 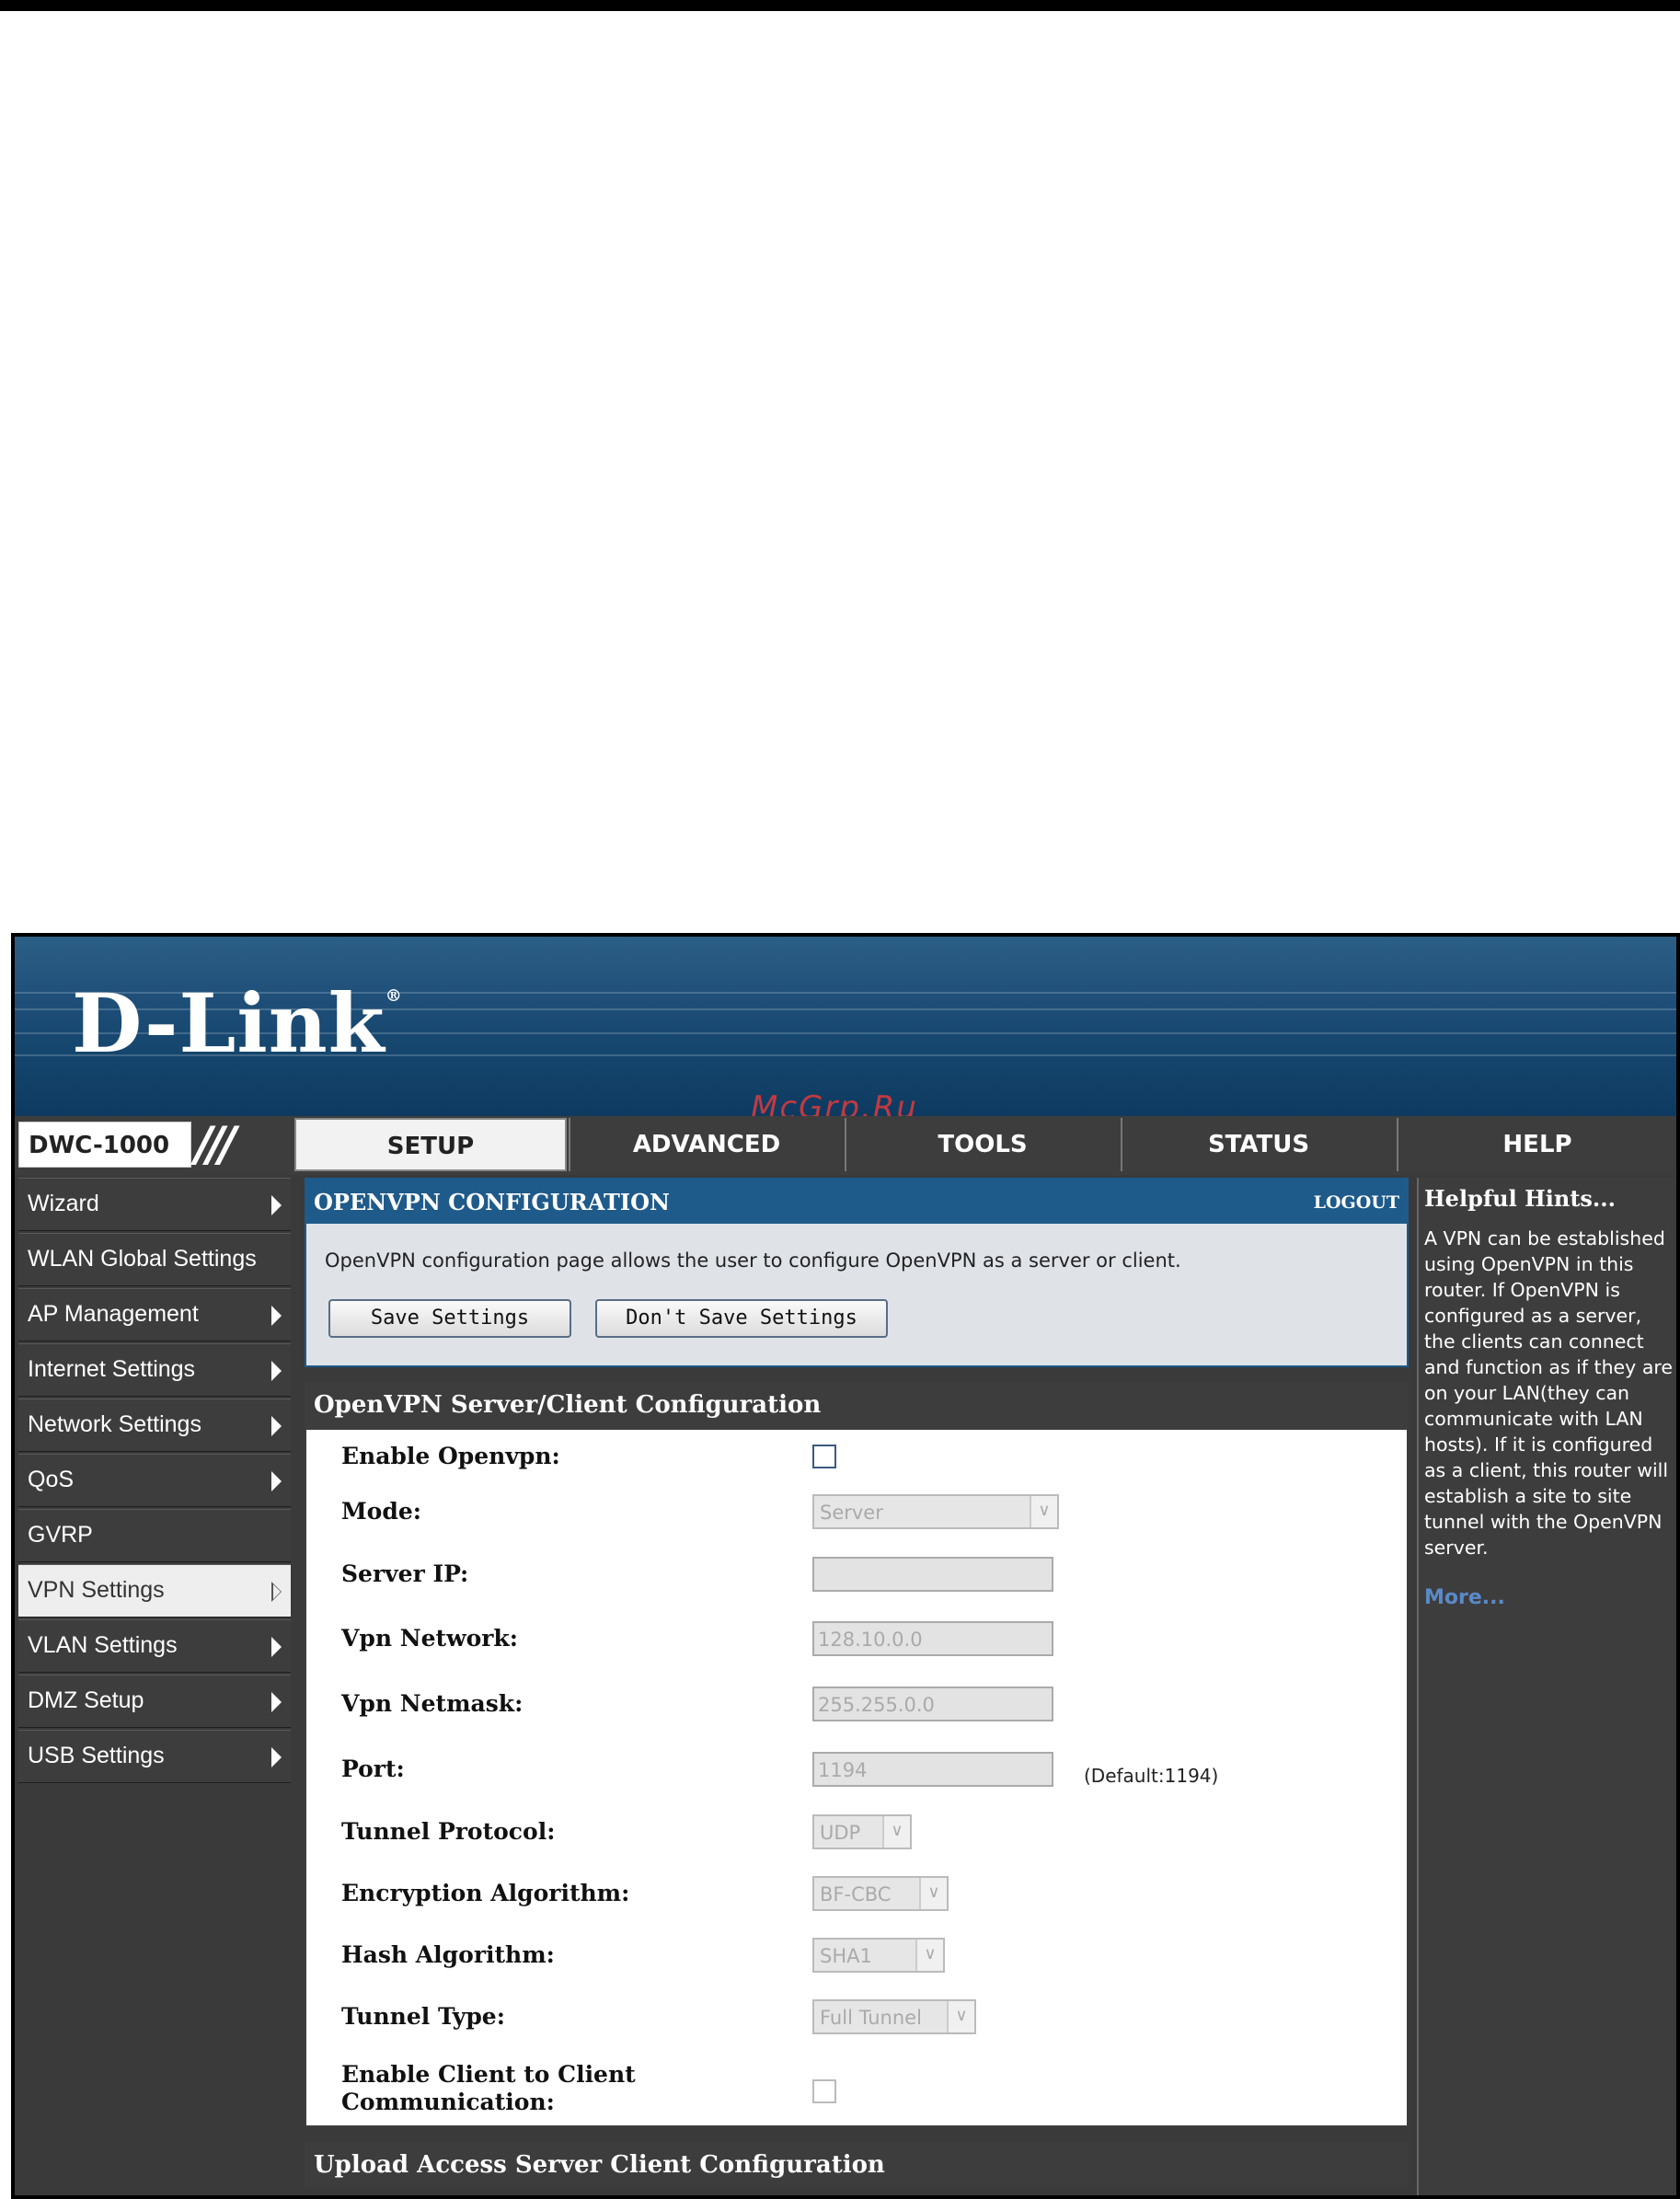 I want to click on tab-tools: TOOLS, so click(x=982, y=1144).